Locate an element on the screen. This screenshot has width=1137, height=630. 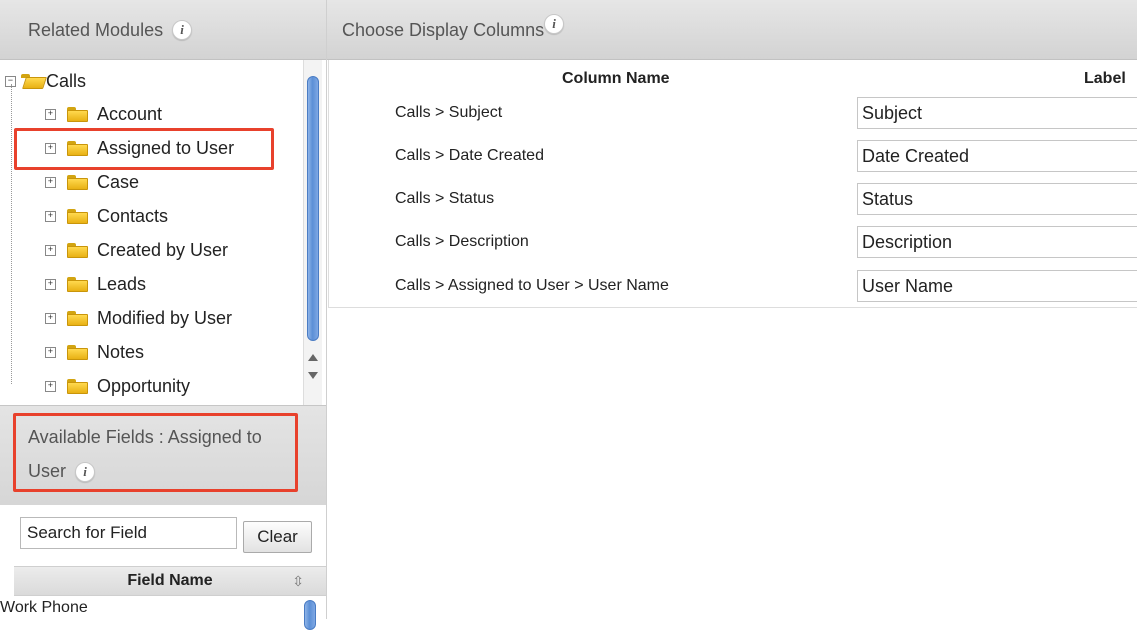
tree-root-calls: − Calls is located at coordinates (150, 81).